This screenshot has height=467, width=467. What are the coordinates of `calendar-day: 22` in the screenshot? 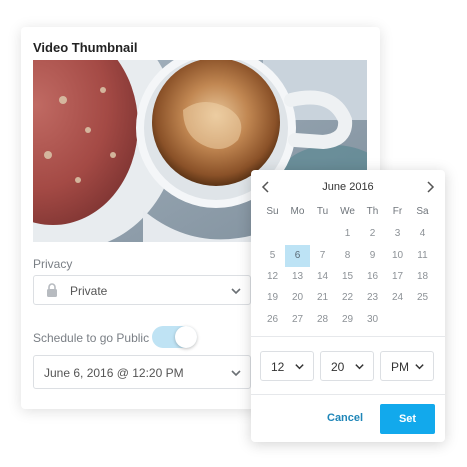 It's located at (347, 298).